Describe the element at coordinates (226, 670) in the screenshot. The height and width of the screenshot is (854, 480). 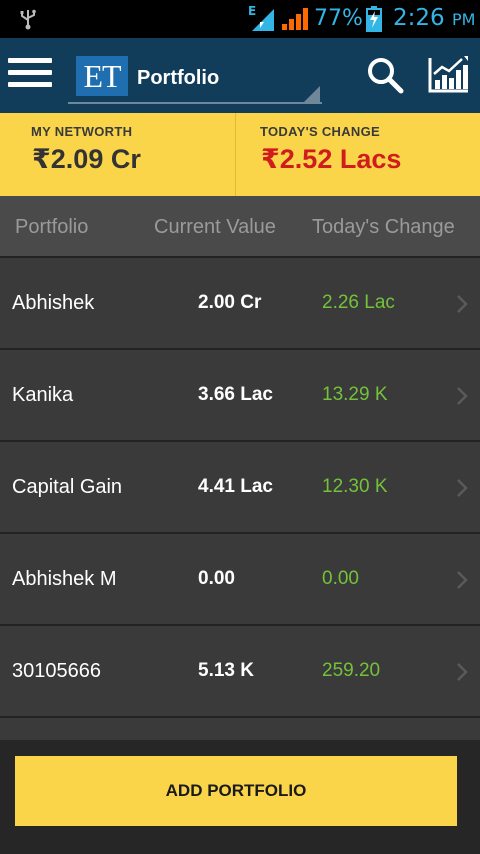
I see `portfolio-current-value: 5.13 K` at that location.